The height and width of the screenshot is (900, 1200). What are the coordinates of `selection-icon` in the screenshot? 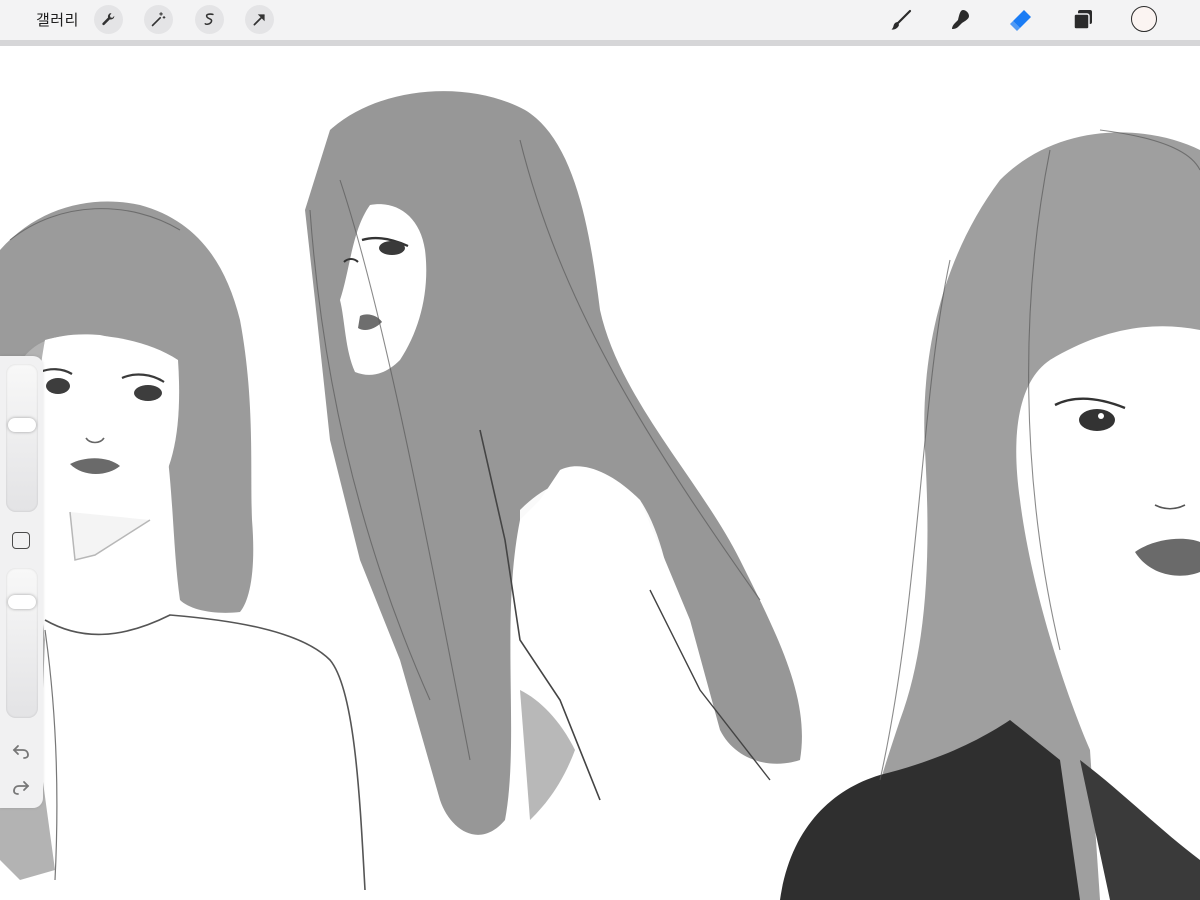 It's located at (209, 19).